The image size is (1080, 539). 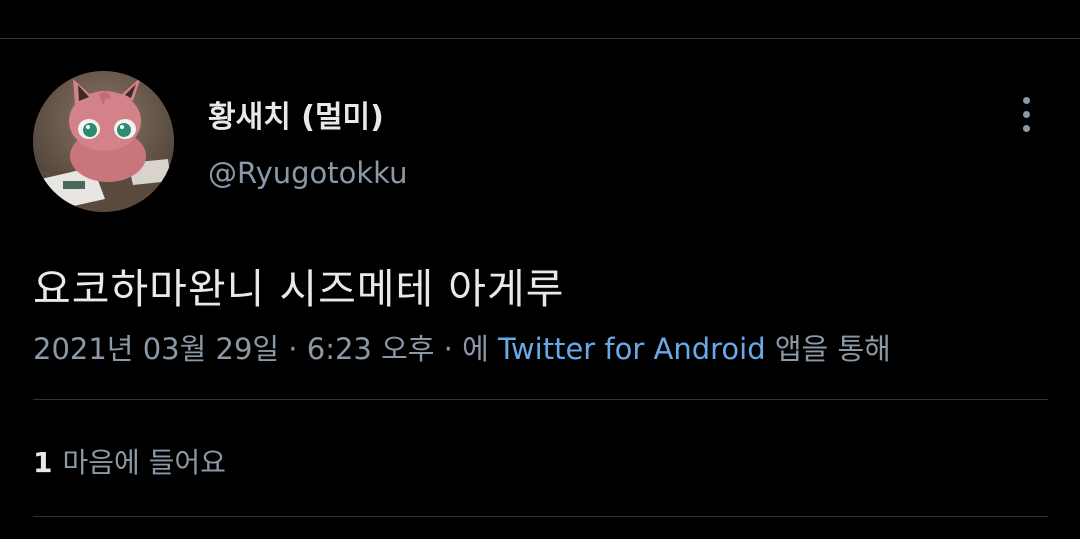 I want to click on avatar-image, so click(x=103, y=141).